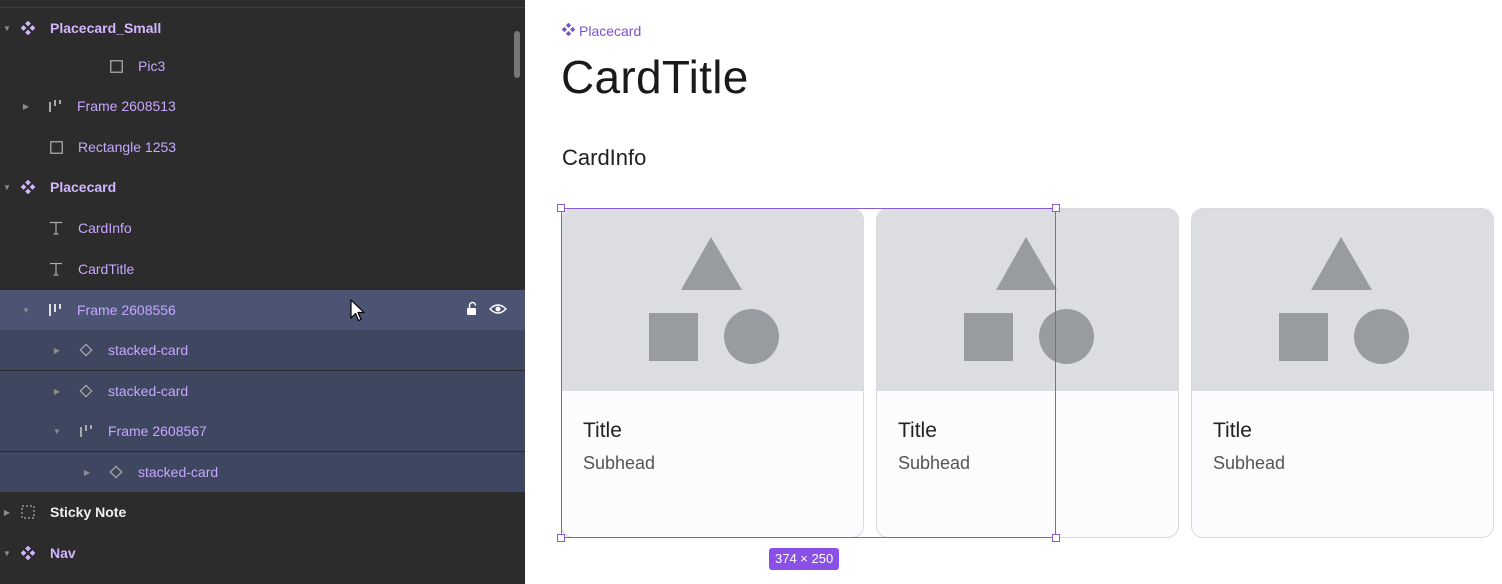 This screenshot has height=584, width=1502. Describe the element at coordinates (106, 269) in the screenshot. I see `layer-name: CardTitle` at that location.